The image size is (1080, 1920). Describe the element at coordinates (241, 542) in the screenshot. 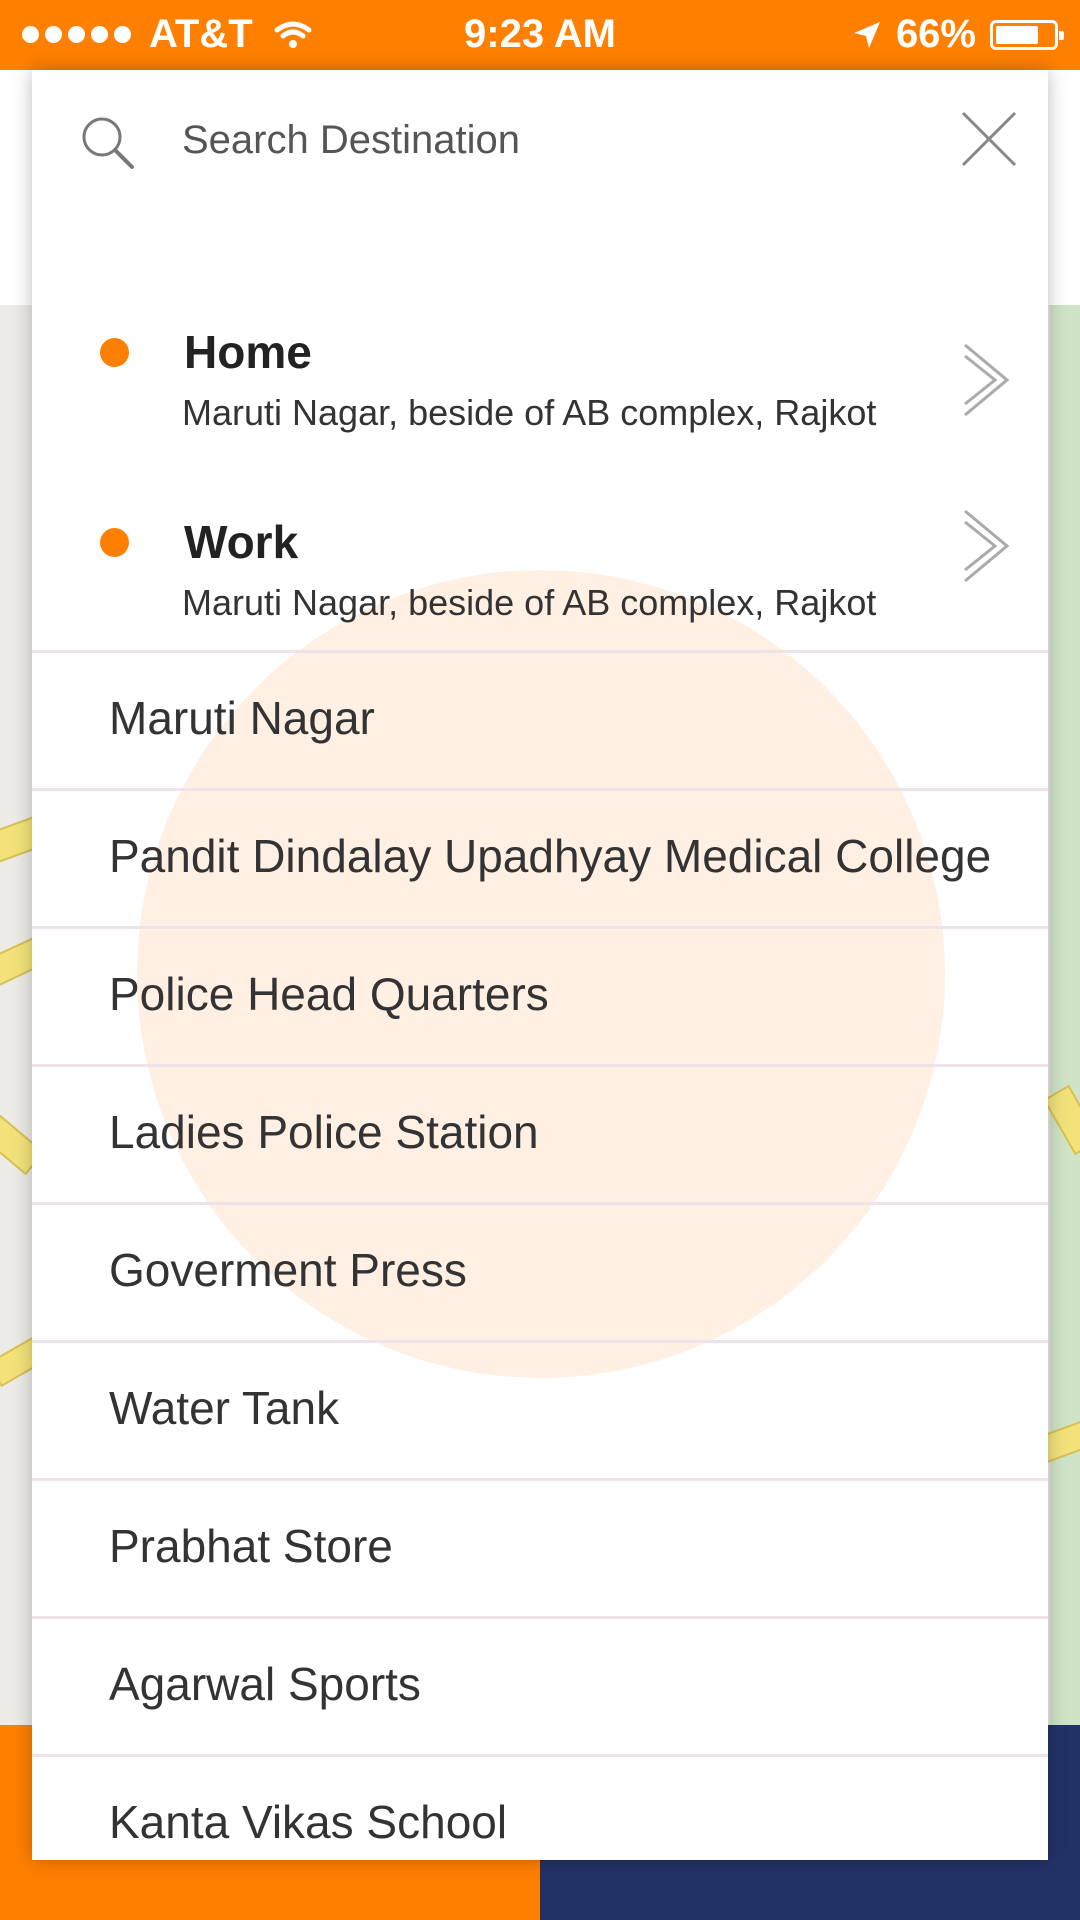

I see `saved-place-title: Work` at that location.